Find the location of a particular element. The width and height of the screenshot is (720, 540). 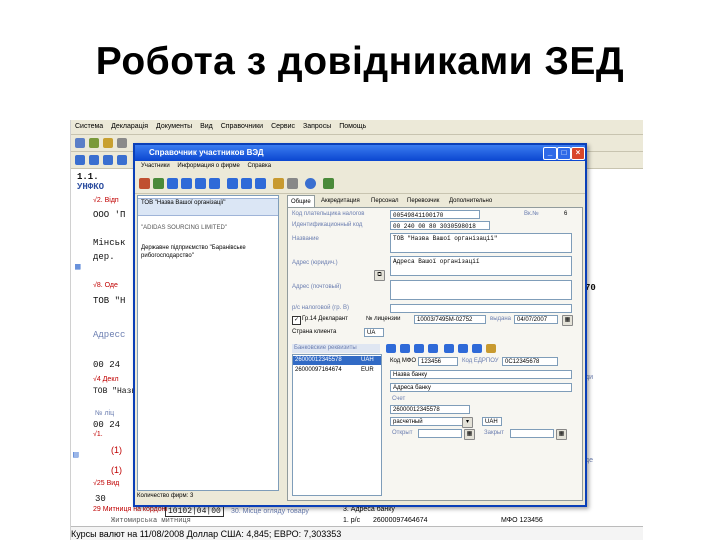

legal-address-field: Адреса Вашої організації is located at coordinates (481, 266).